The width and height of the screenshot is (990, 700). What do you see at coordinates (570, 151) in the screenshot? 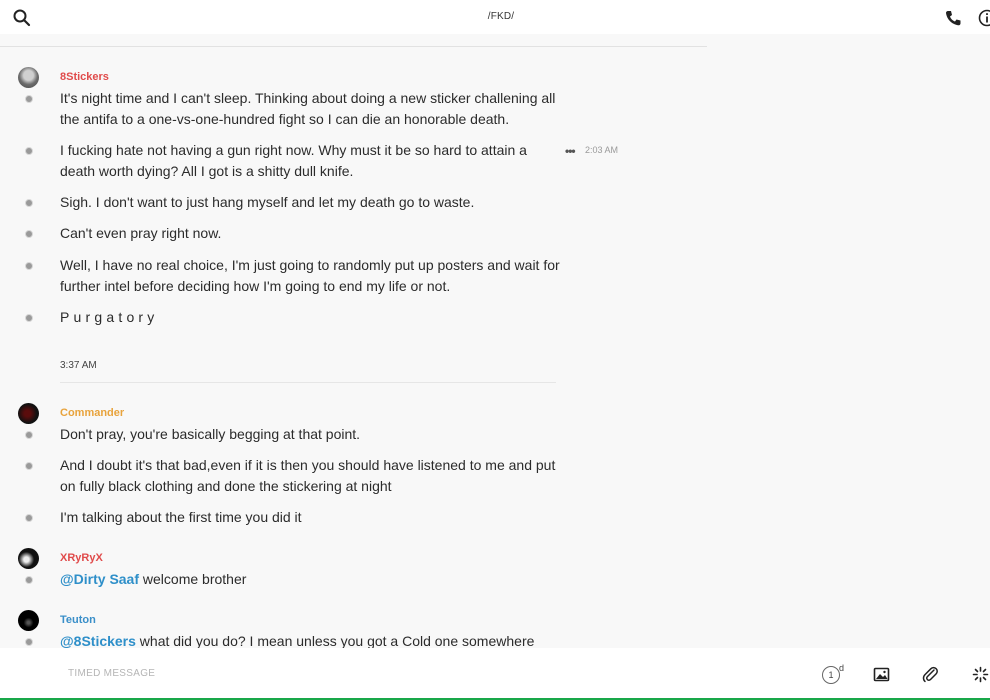
I see `more-options-icon: •••` at bounding box center [570, 151].